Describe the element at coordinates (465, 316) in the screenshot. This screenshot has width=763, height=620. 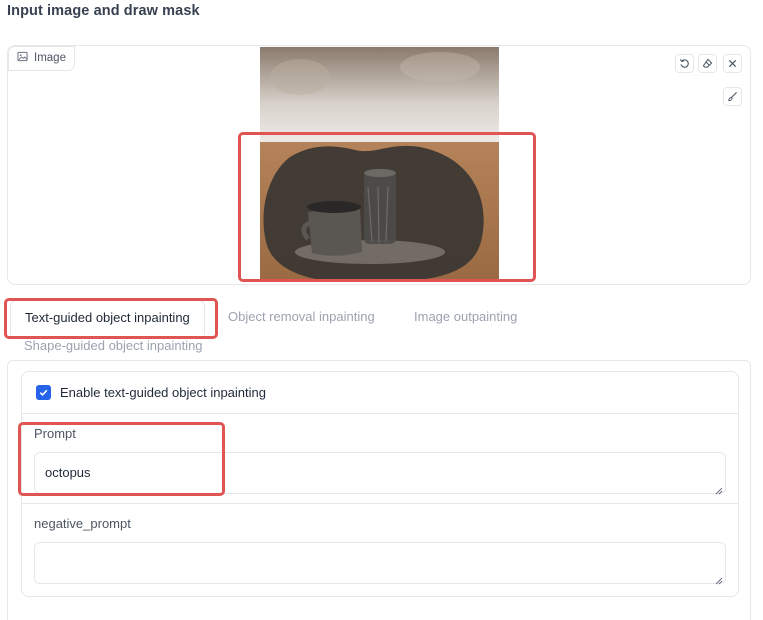
I see `tab-image-outpainting: Image outpainting` at that location.